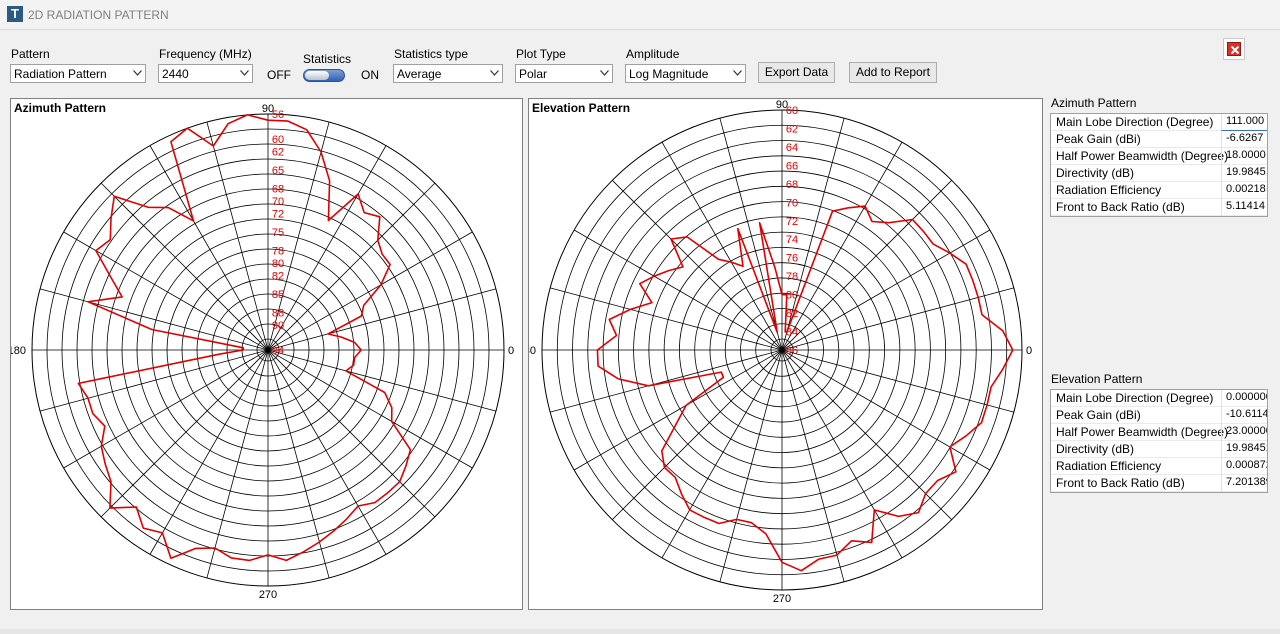  Describe the element at coordinates (669, 74) in the screenshot. I see `amplitude-select-value: Log Magnitude` at that location.